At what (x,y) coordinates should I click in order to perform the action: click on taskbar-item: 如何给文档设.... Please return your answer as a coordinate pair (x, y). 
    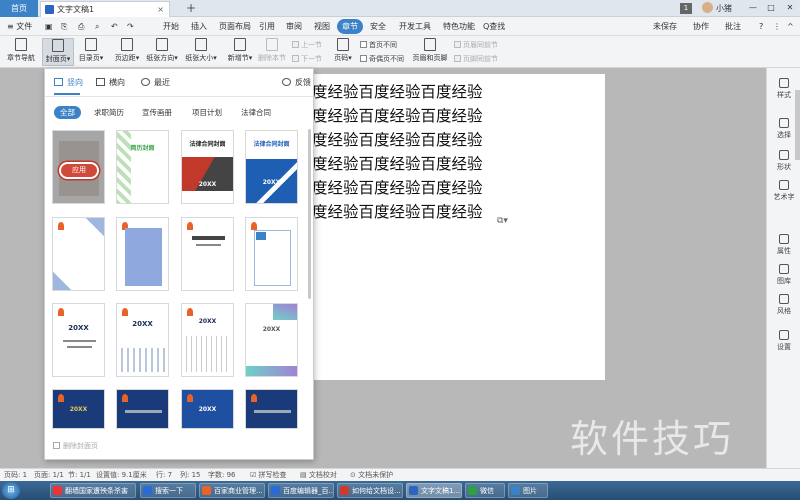
    Looking at the image, I should click on (370, 490).